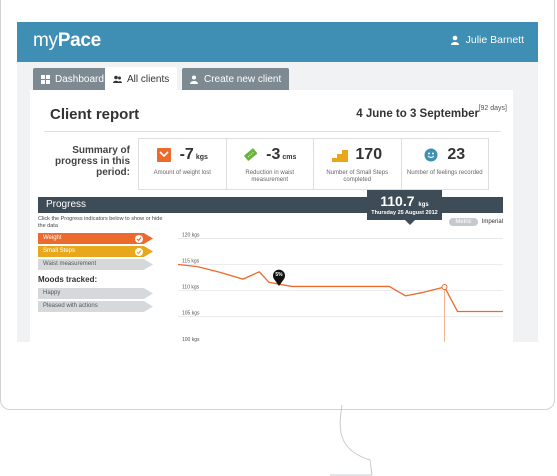 The image size is (557, 476). Describe the element at coordinates (95, 238) in the screenshot. I see `indicator-weight: Weight` at that location.